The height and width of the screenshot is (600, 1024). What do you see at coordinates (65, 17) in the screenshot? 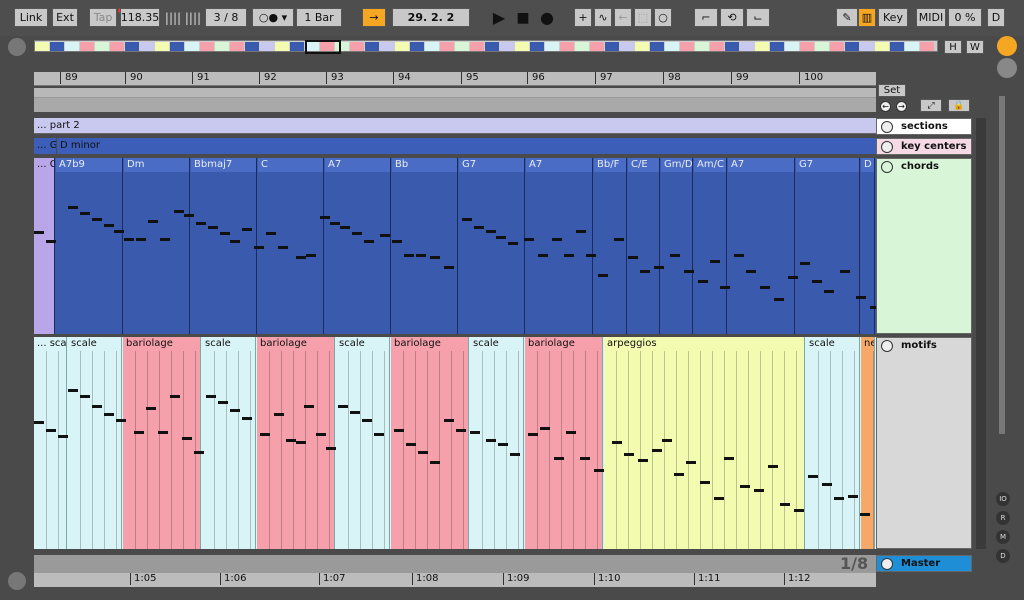
I see `ext-sync-button: Ext` at bounding box center [65, 17].